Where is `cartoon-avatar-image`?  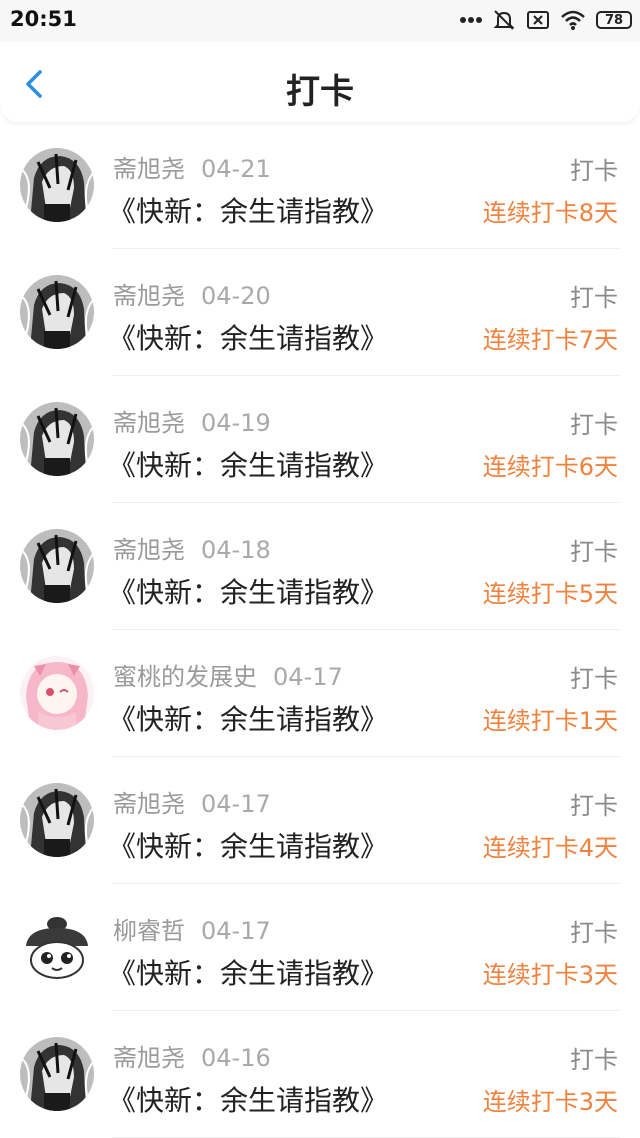 cartoon-avatar-image is located at coordinates (57, 947).